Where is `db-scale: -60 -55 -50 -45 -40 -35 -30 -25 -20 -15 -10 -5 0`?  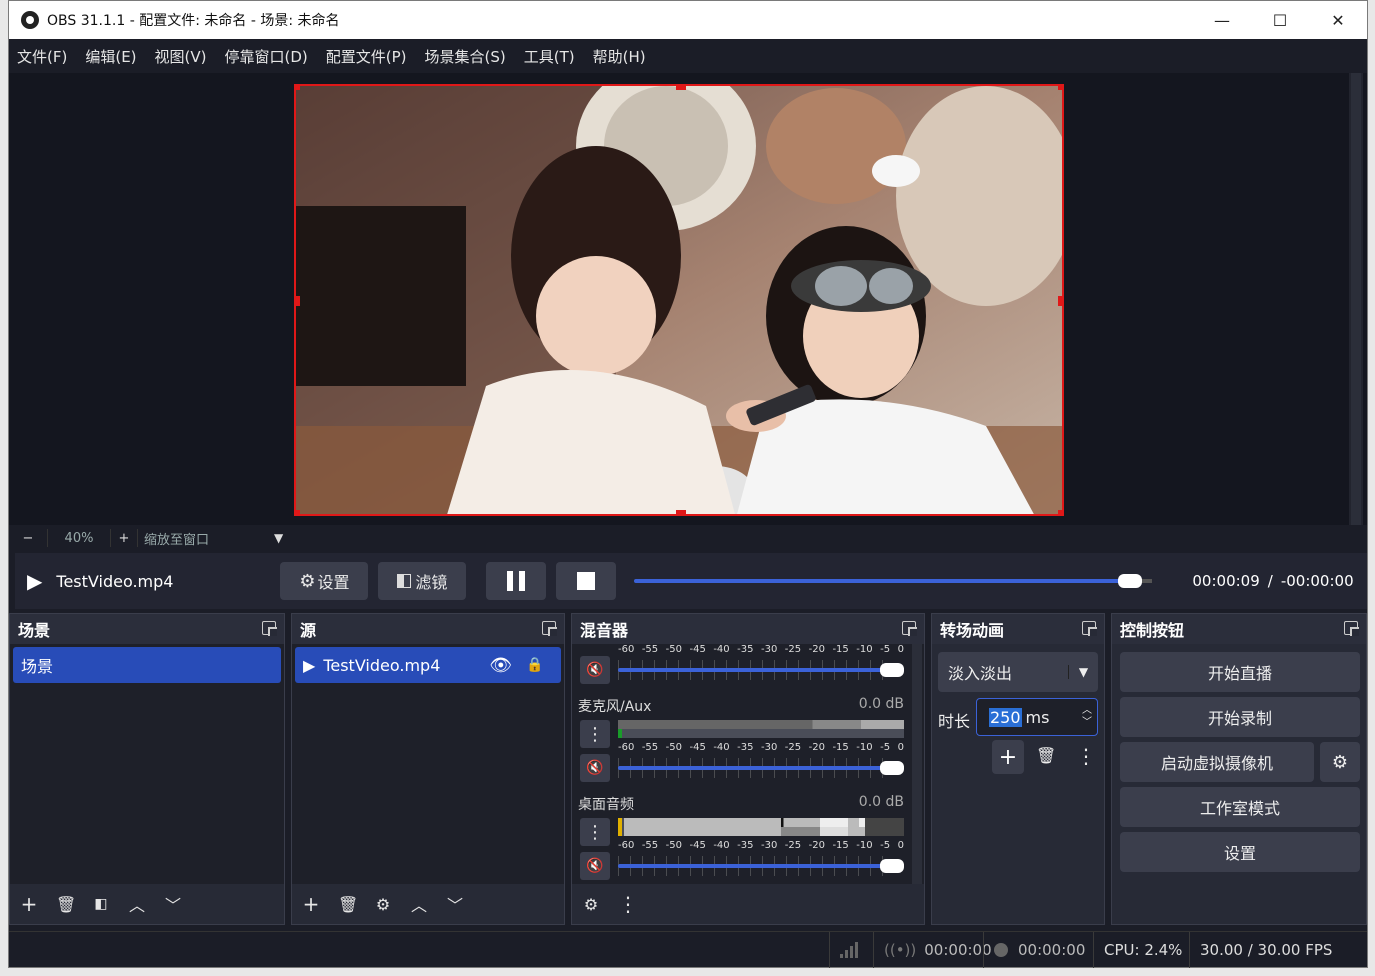 db-scale: -60 -55 -50 -45 -40 -35 -30 -25 -20 -15 -10 -5 0 is located at coordinates (761, 649).